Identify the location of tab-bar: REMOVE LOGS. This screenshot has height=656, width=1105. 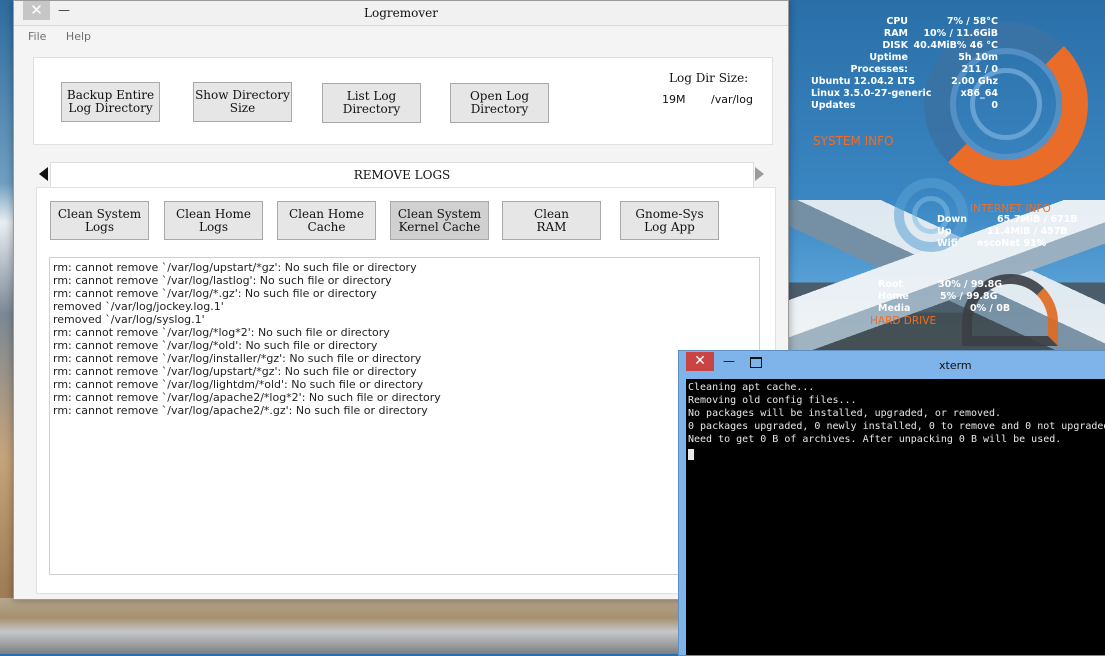
(406, 174).